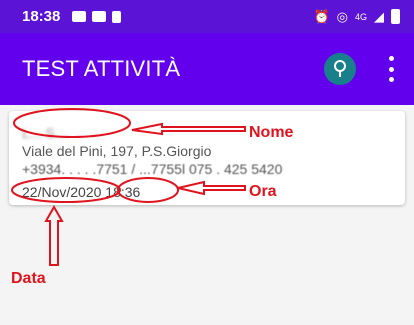  Describe the element at coordinates (271, 132) in the screenshot. I see `annotation-nome: Nome` at that location.